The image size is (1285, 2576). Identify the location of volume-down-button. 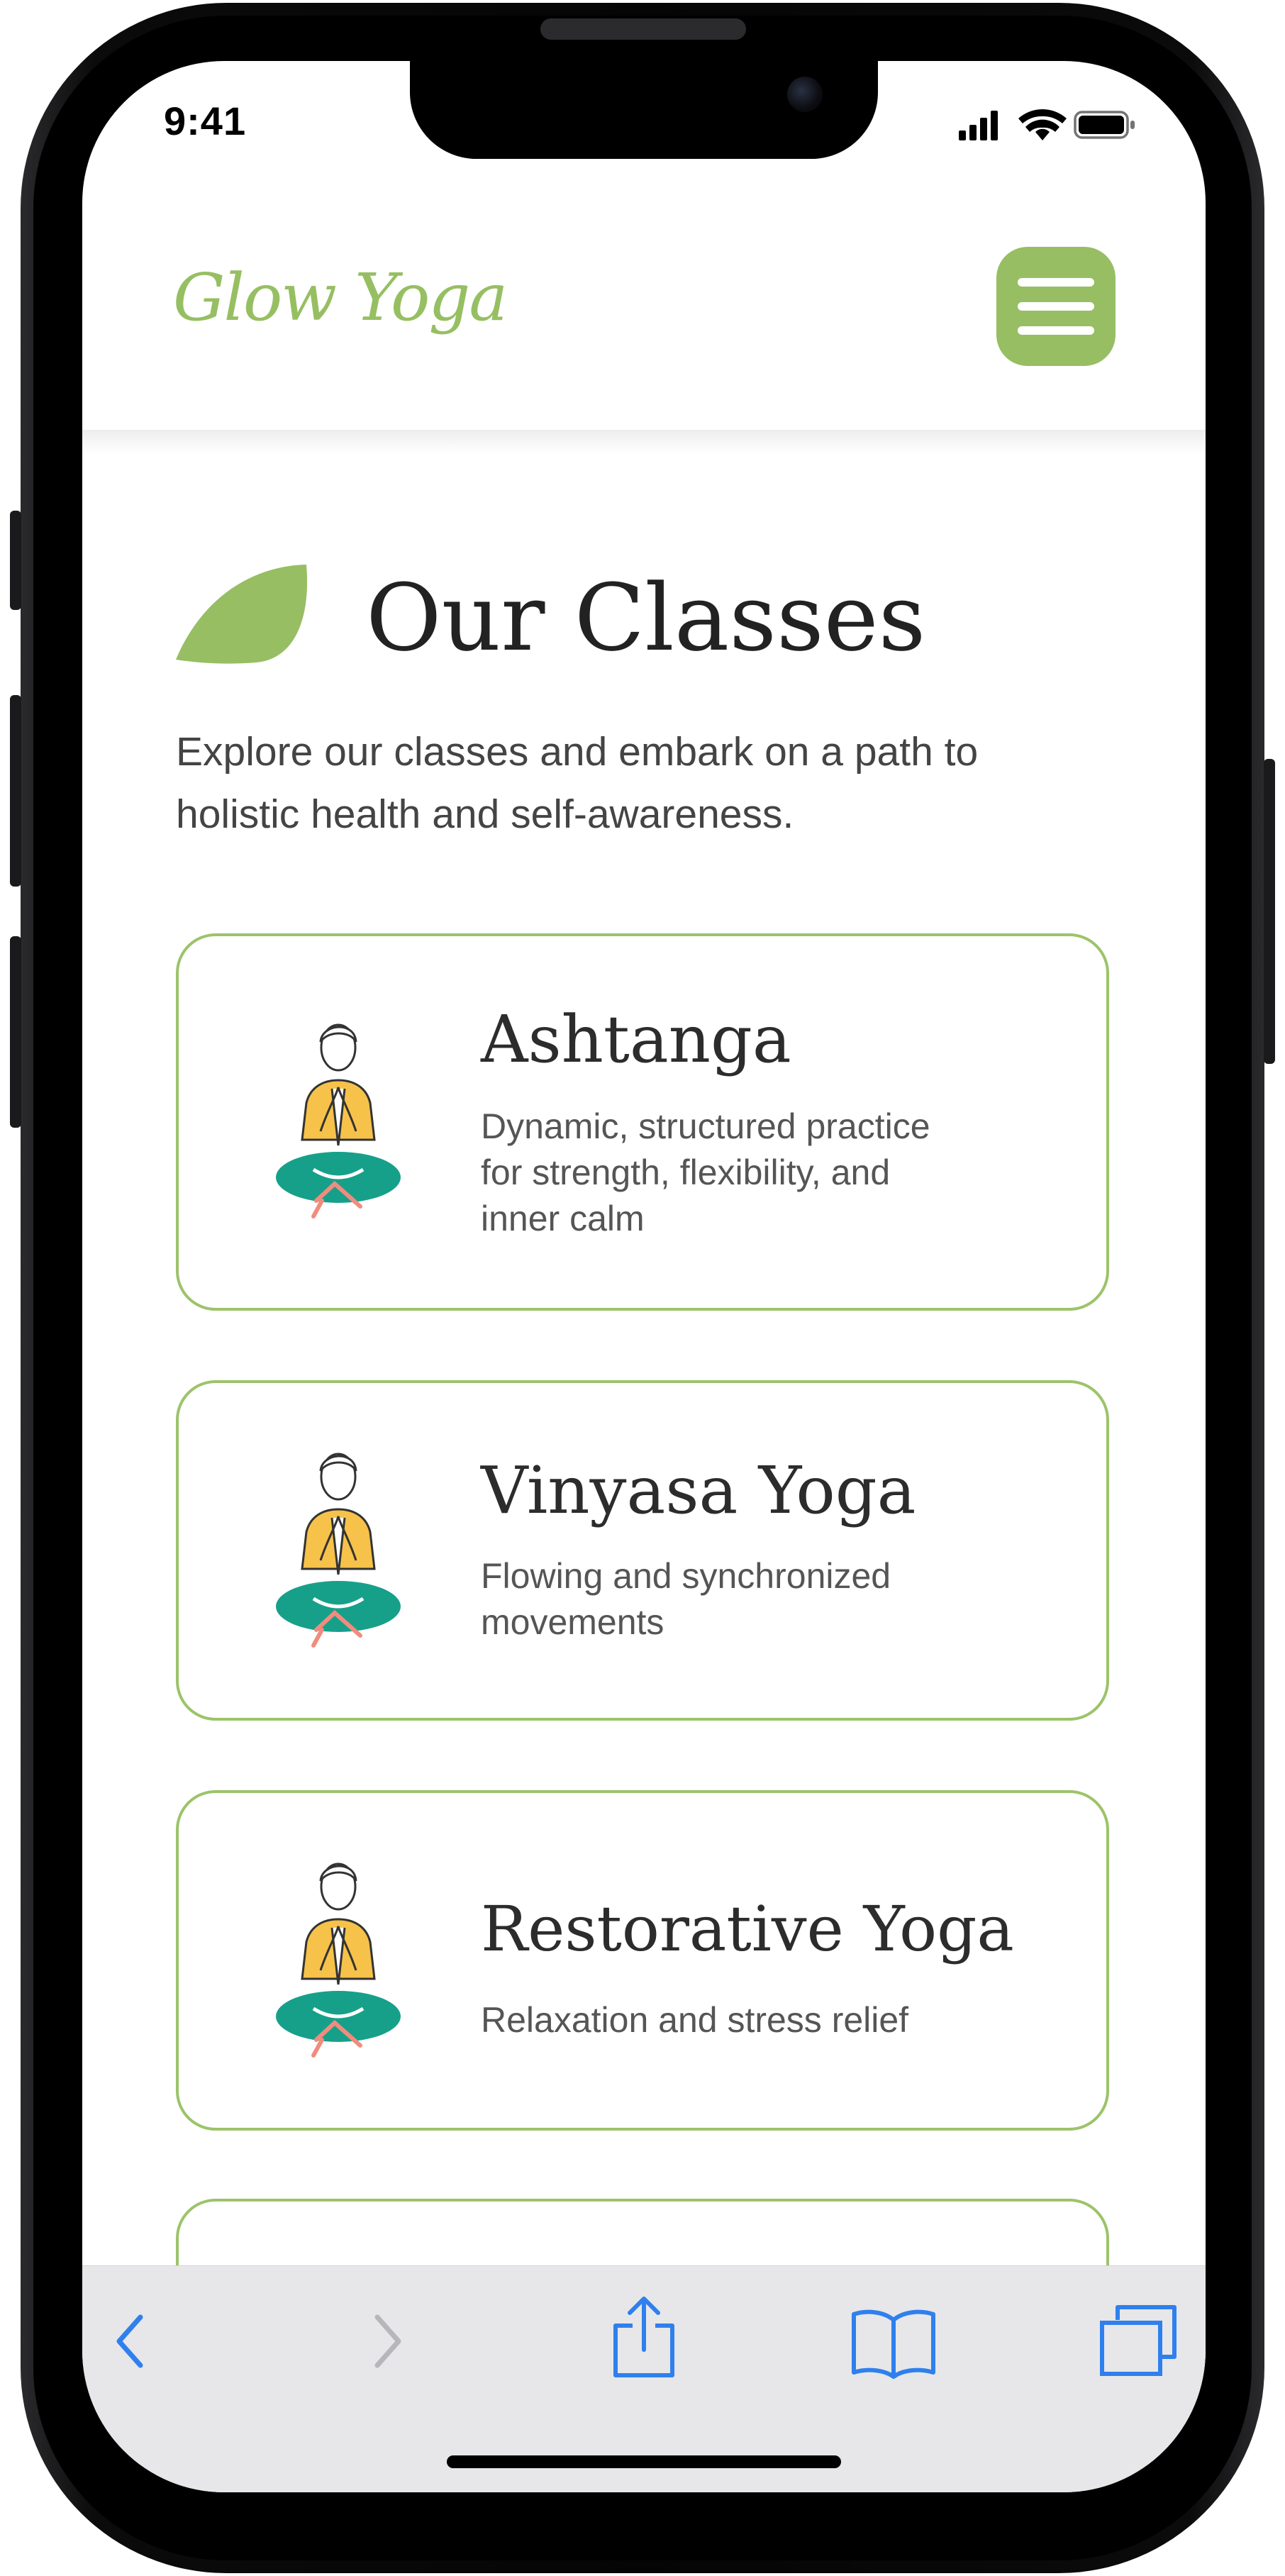
(15, 1032).